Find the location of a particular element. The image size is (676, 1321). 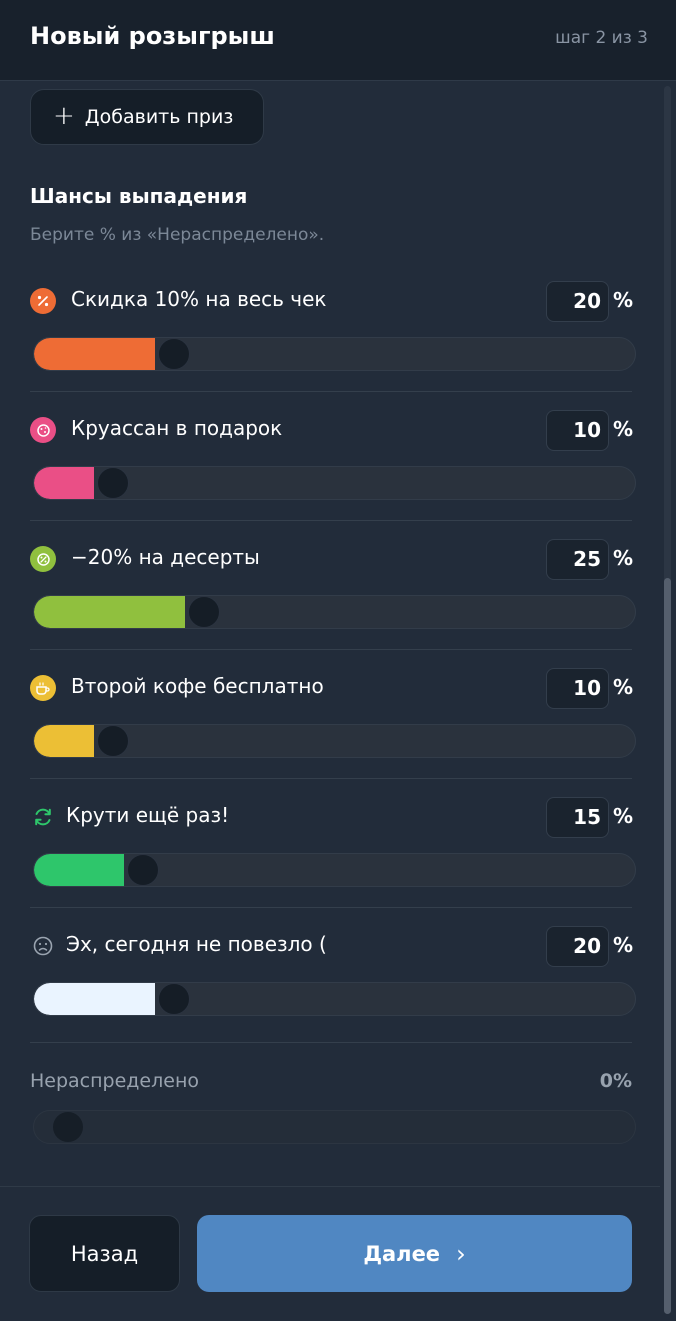

unassigned-slider-track is located at coordinates (334, 1127).